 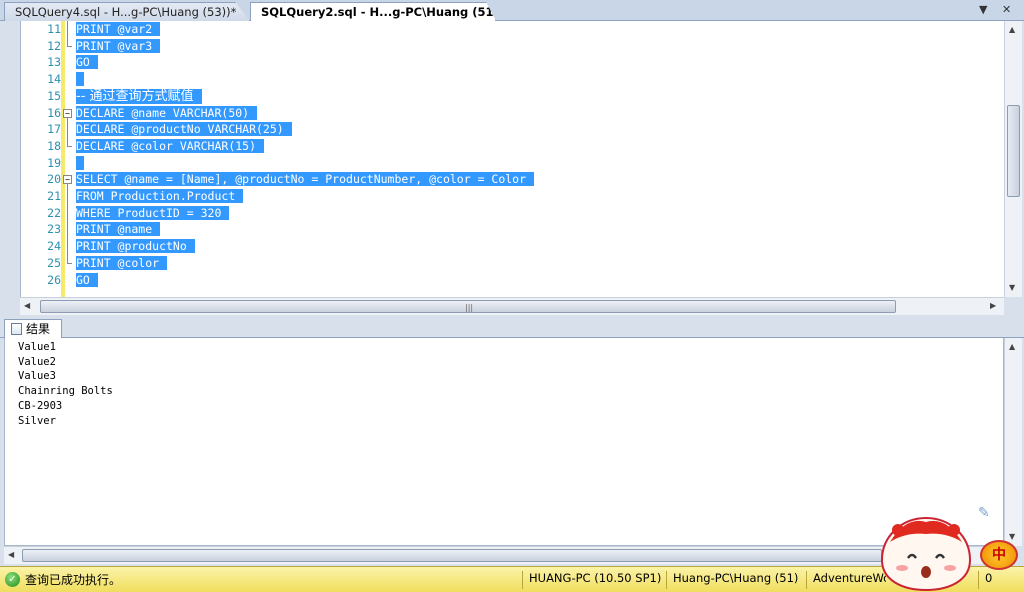 I want to click on result-line: Value2, so click(x=37, y=361).